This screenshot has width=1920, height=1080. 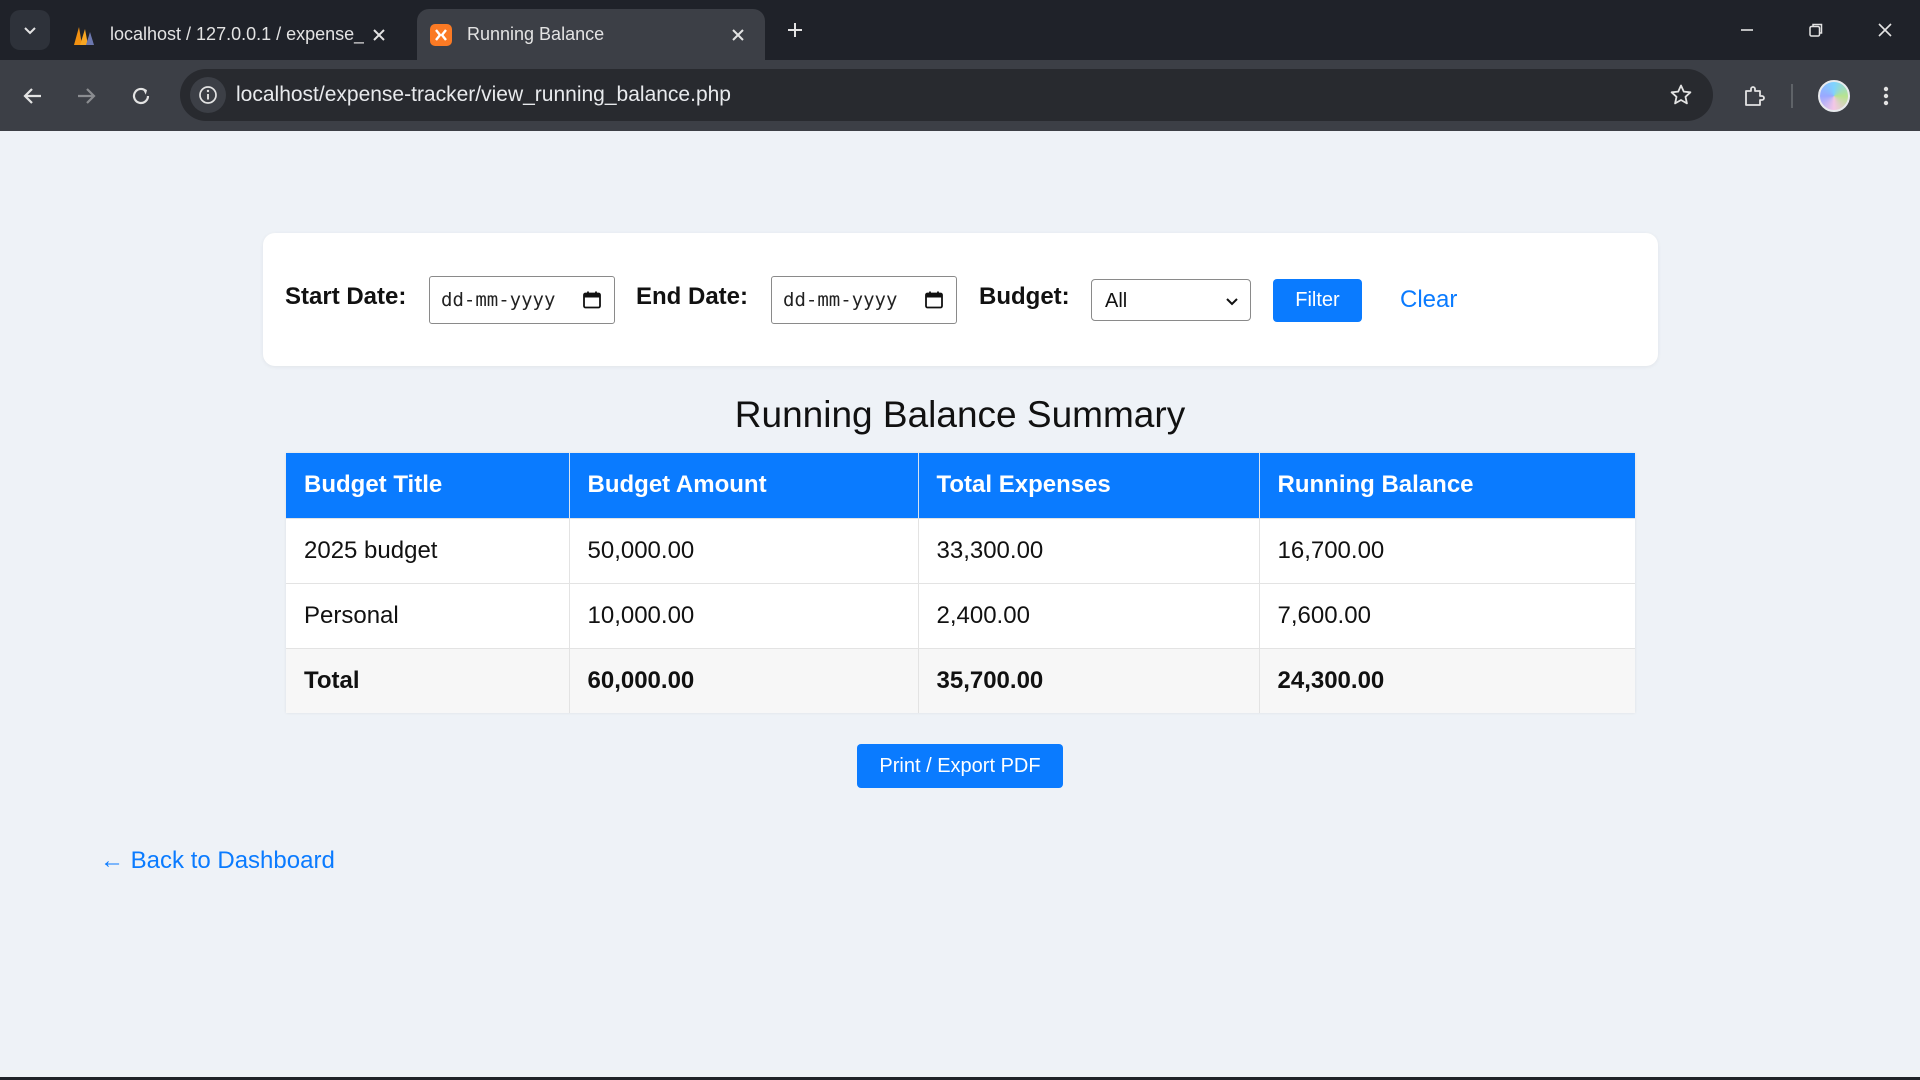 I want to click on toolbar-separator, so click(x=1792, y=96).